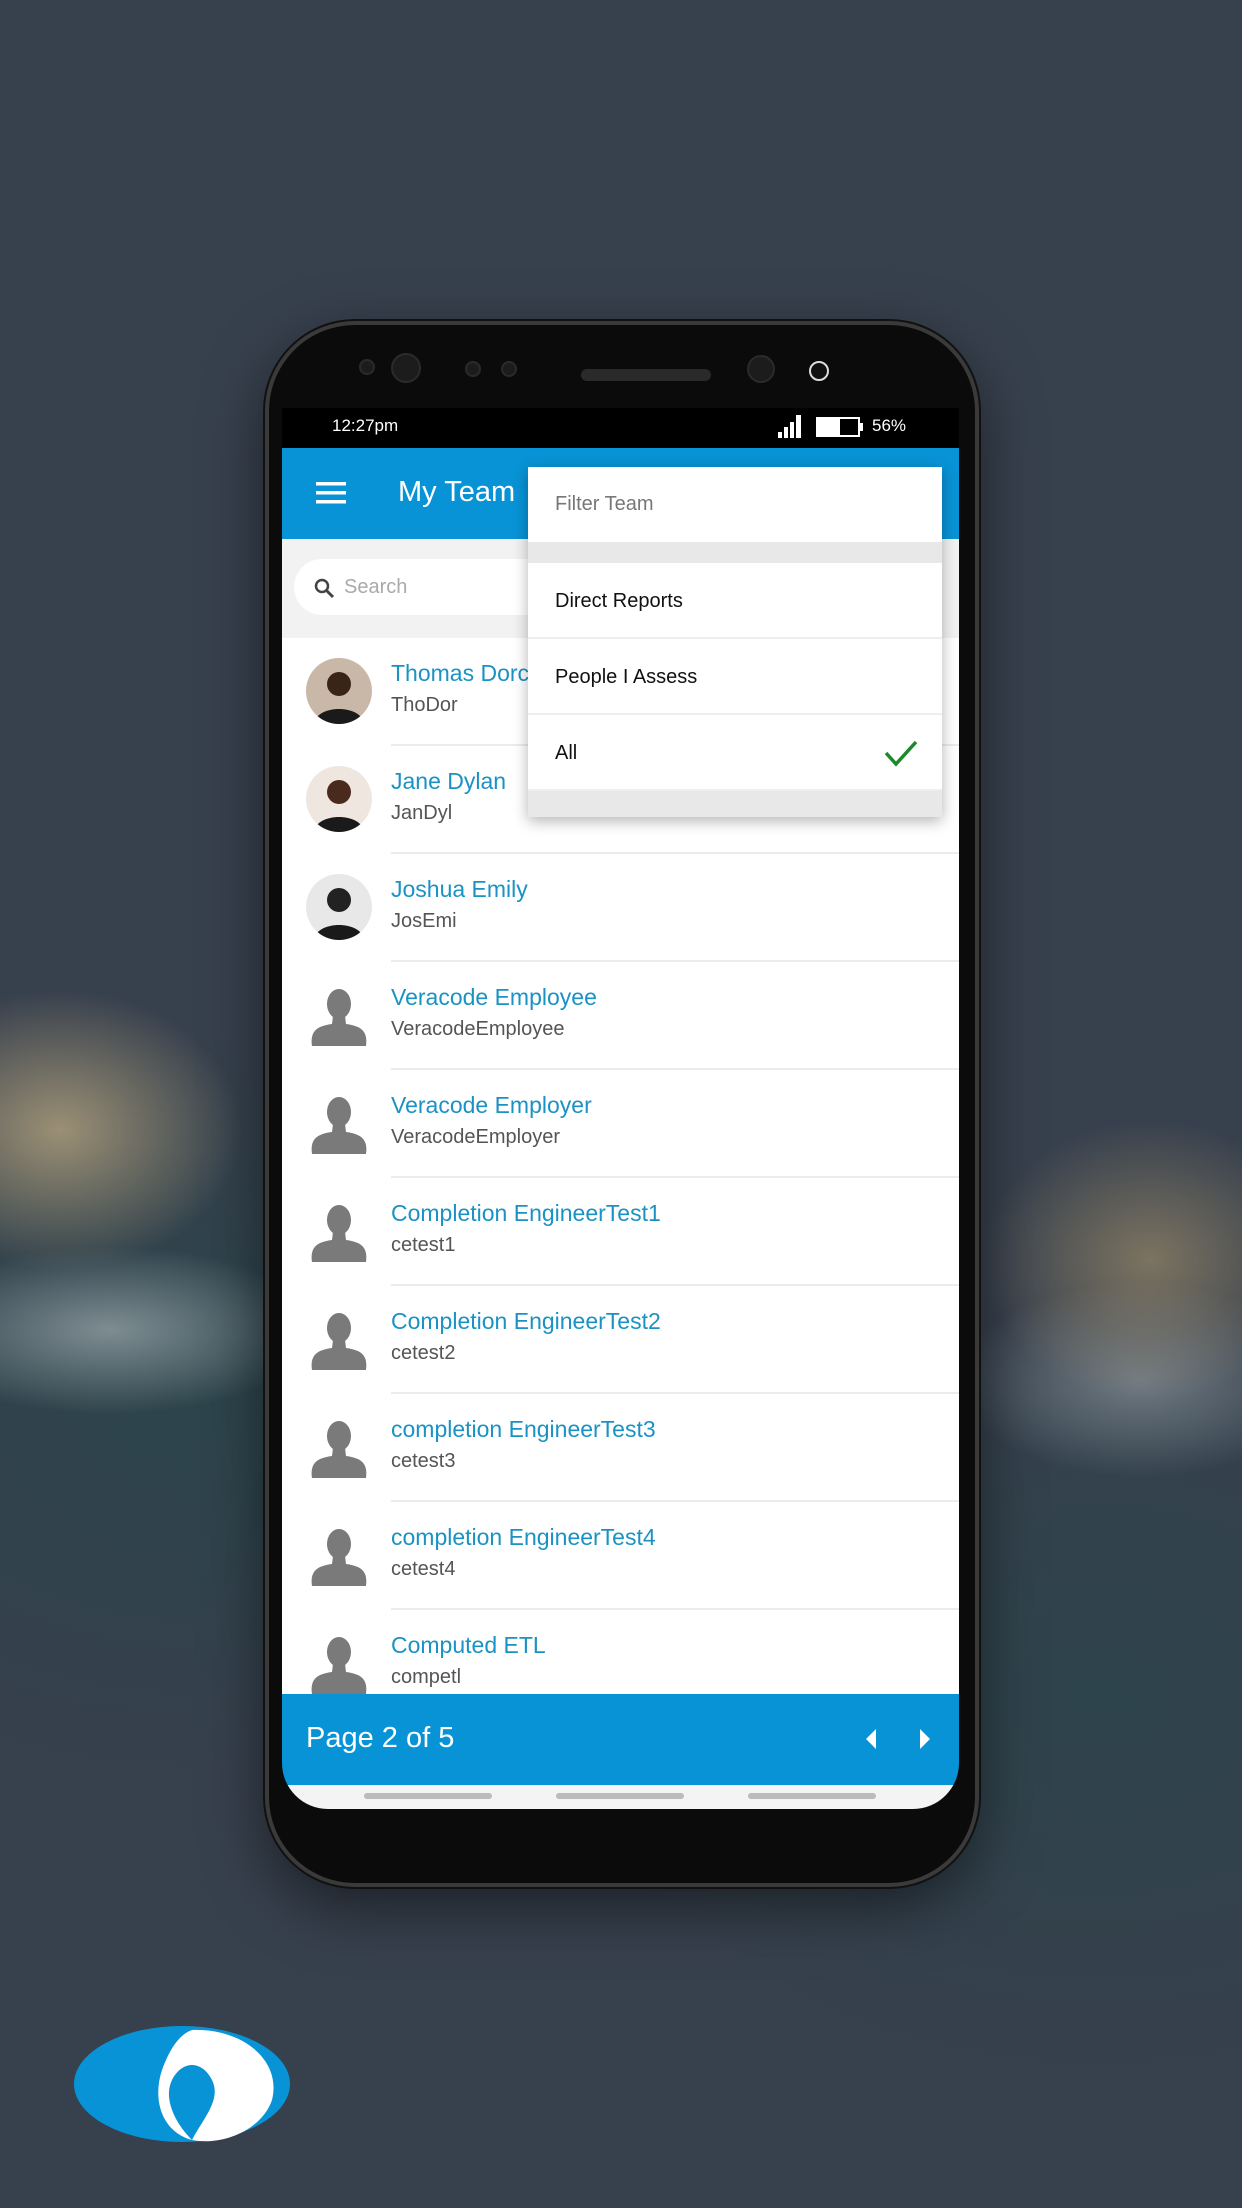  I want to click on front-camera-icon, so click(406, 368).